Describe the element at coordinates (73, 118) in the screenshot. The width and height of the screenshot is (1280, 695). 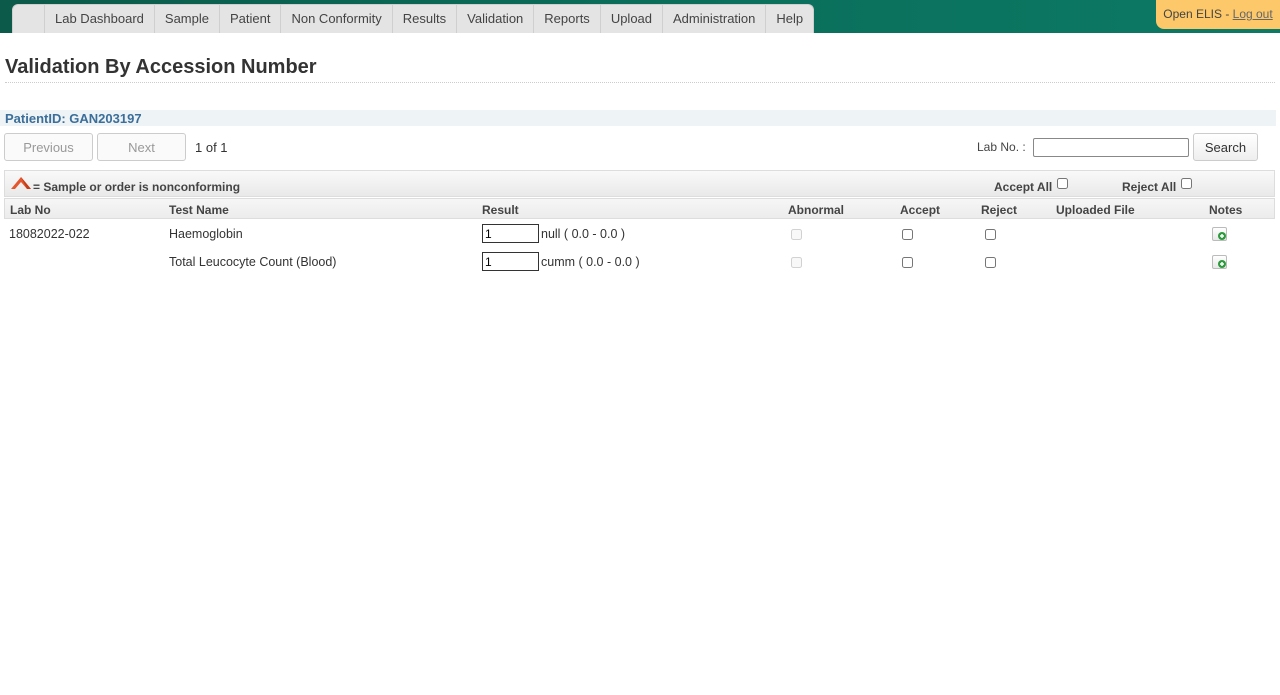
I see `patient-id: PatientID: GAN203197` at that location.